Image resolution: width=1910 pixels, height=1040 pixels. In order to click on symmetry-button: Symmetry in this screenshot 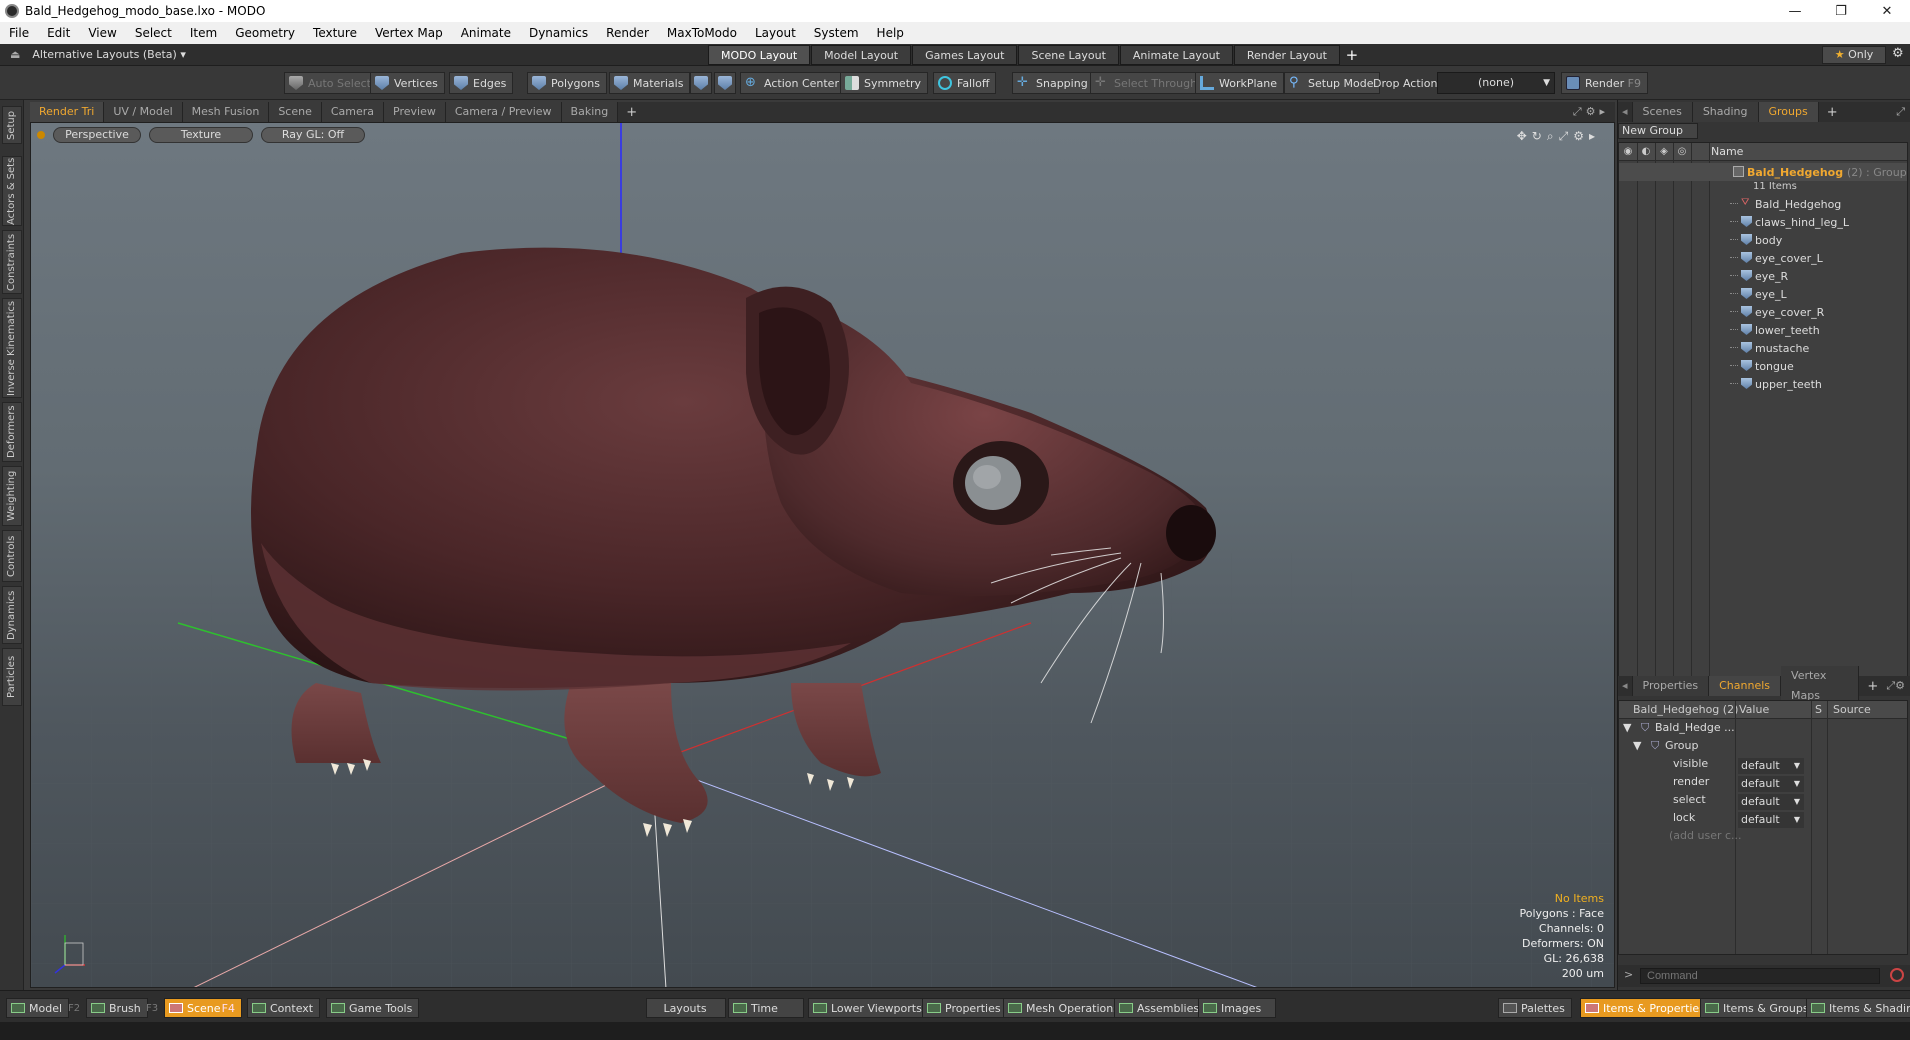, I will do `click(884, 83)`.